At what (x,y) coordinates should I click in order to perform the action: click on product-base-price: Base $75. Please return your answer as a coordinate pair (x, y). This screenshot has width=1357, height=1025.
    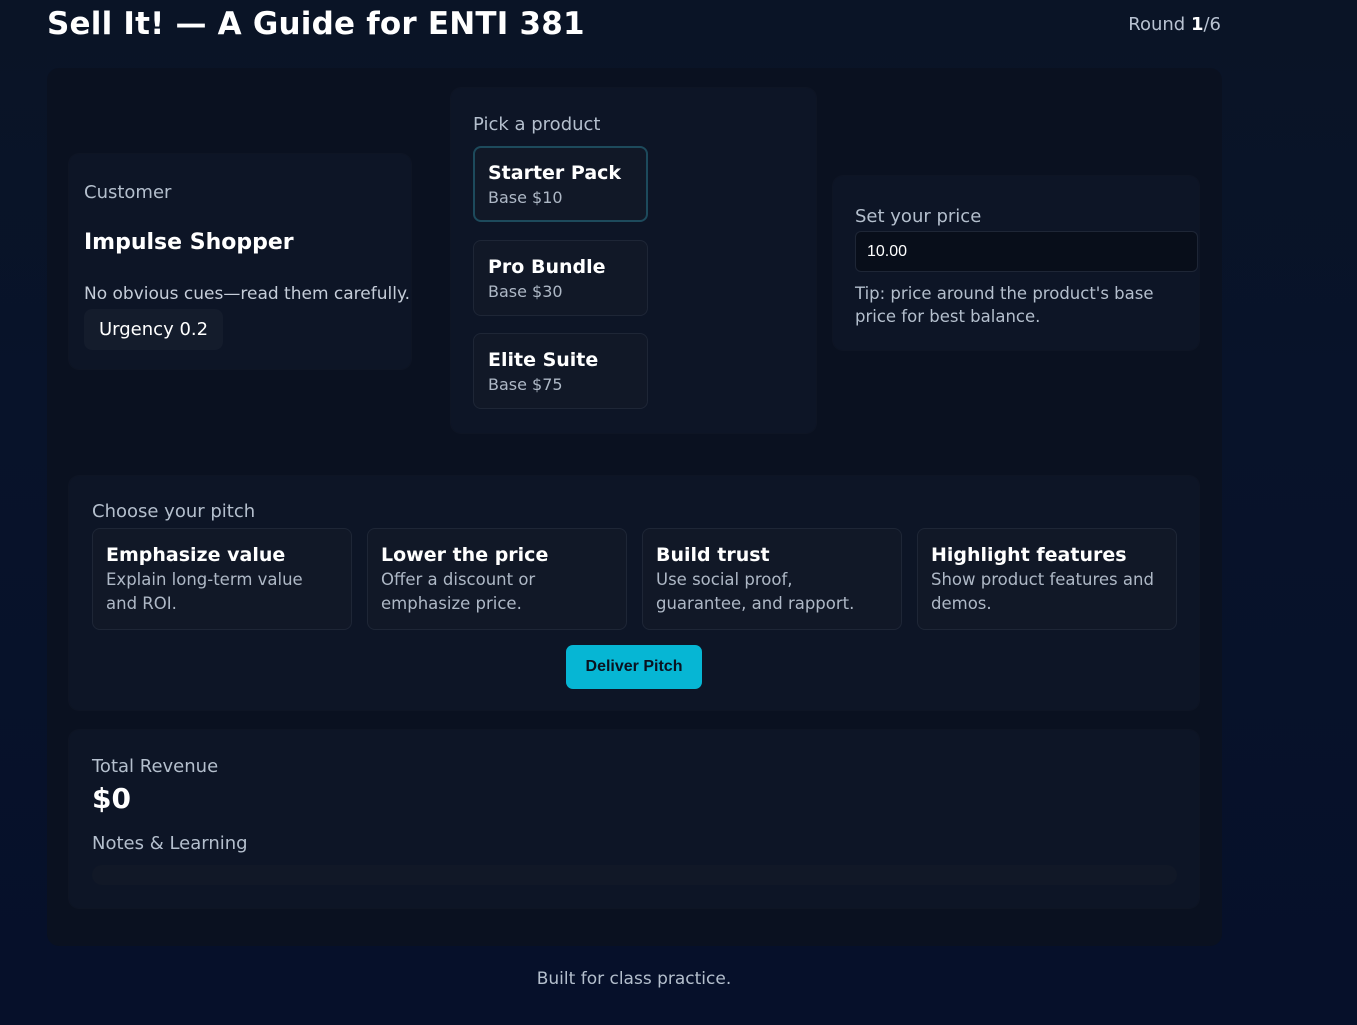
    Looking at the image, I should click on (525, 384).